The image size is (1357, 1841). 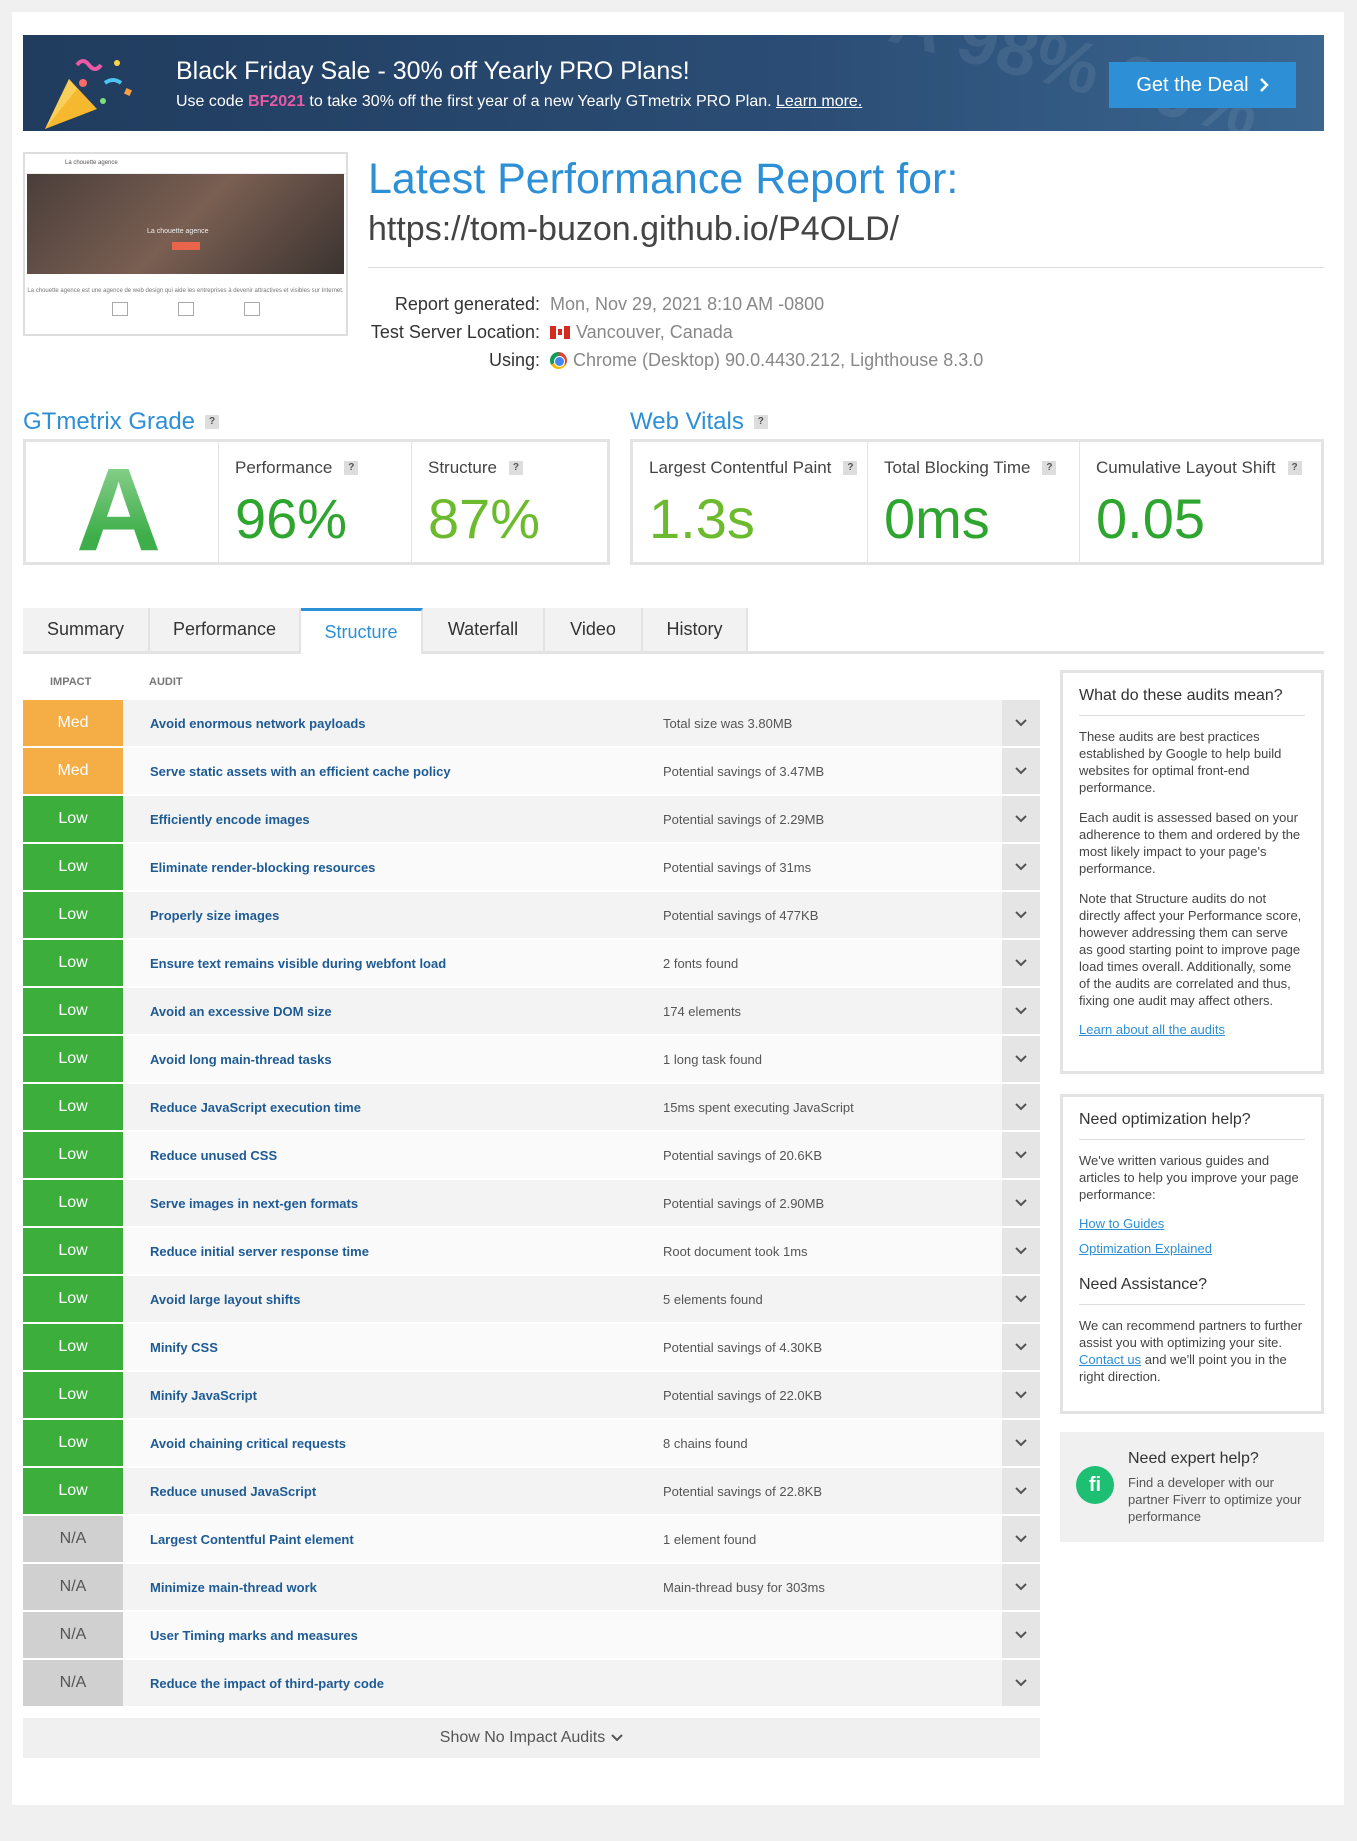 What do you see at coordinates (484, 629) in the screenshot?
I see `tab-waterfall: Waterfall` at bounding box center [484, 629].